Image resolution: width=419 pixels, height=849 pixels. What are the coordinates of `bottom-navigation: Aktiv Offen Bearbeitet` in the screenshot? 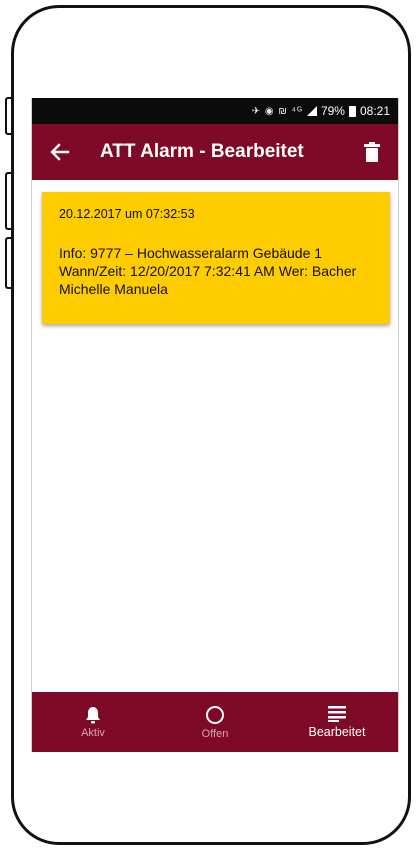 It's located at (215, 722).